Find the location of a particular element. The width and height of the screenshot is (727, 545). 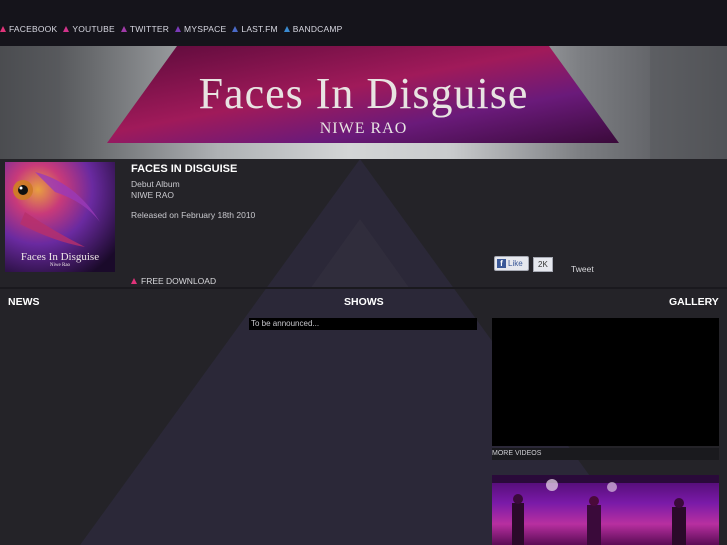

cover-subtitle: Niwe Rao is located at coordinates (60, 265).